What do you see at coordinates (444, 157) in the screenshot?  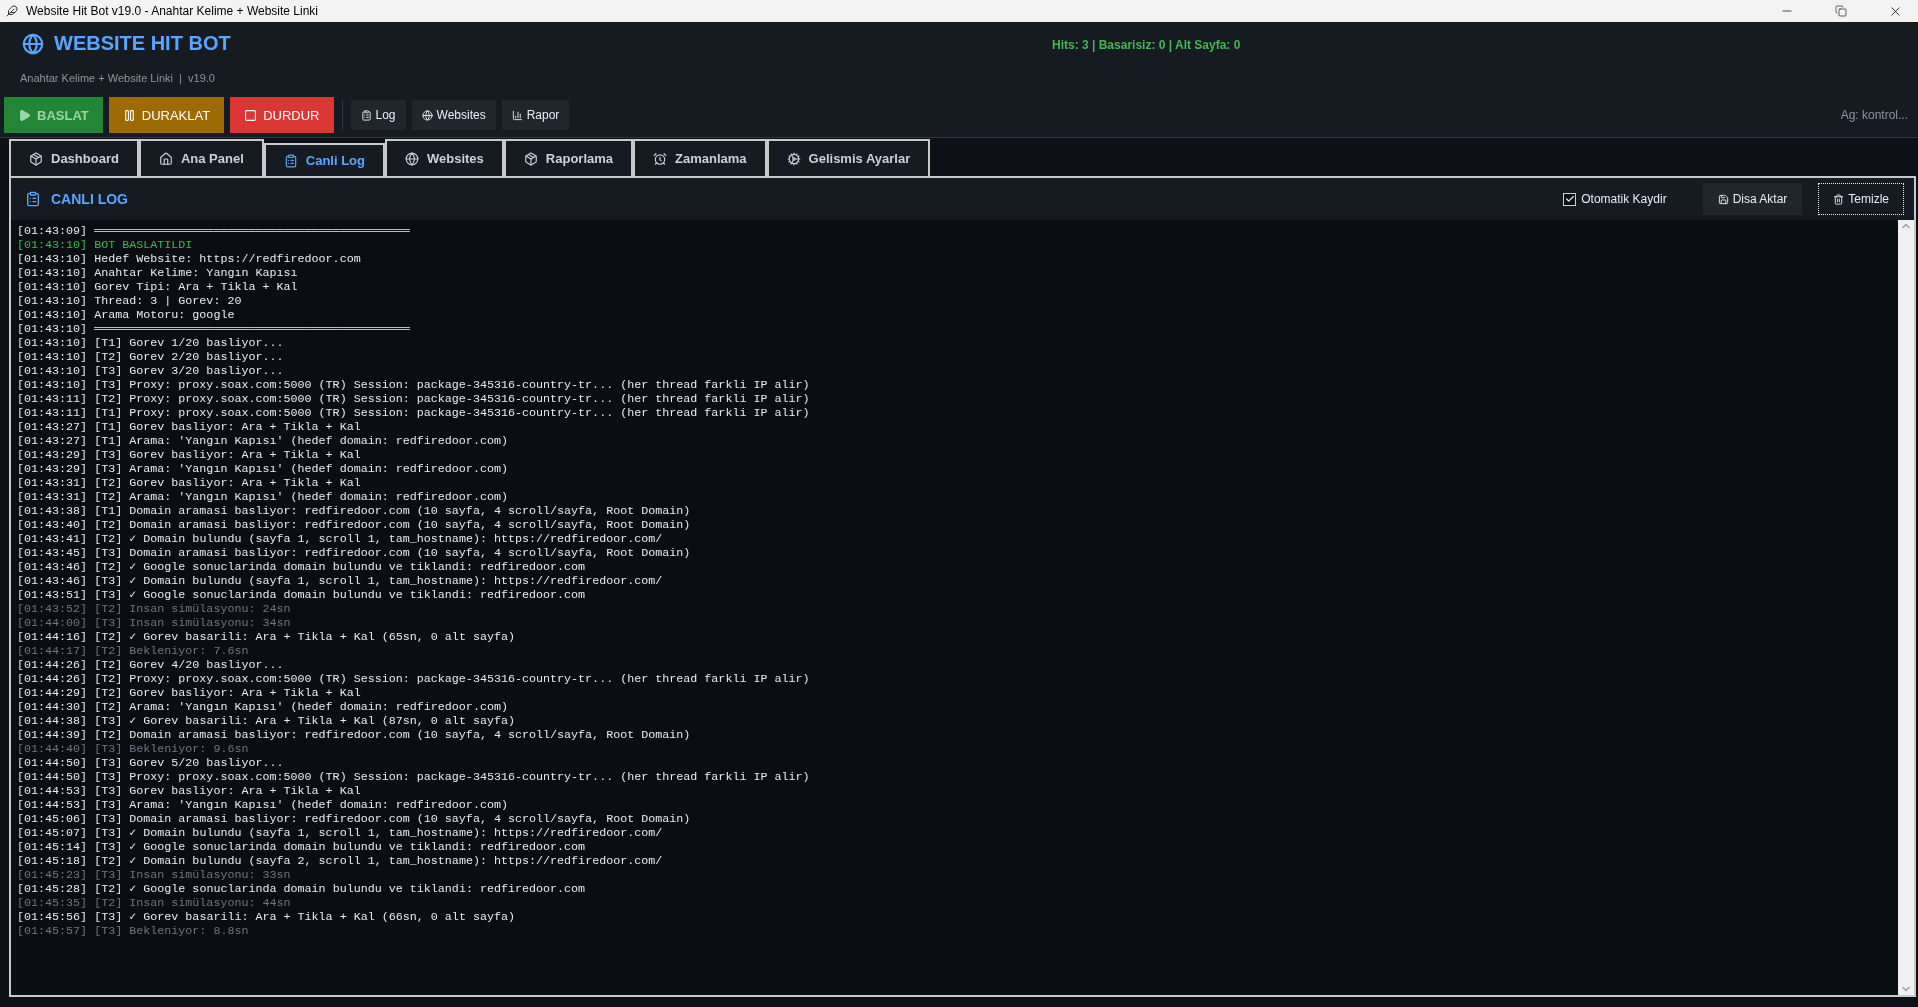 I see `tab: Websites` at bounding box center [444, 157].